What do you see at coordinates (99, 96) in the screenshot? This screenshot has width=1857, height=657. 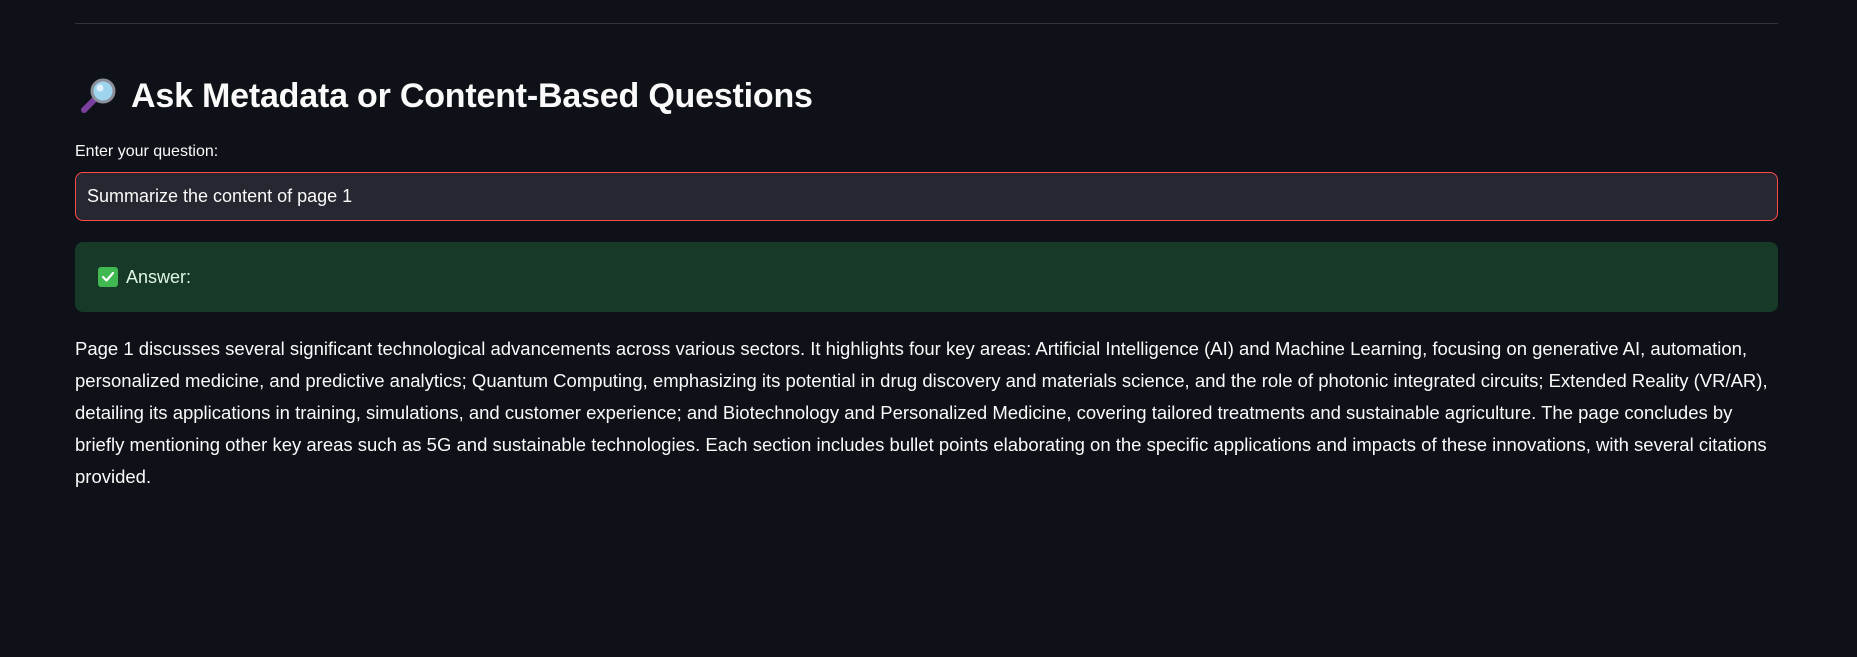 I see `magnifying-glass-icon` at bounding box center [99, 96].